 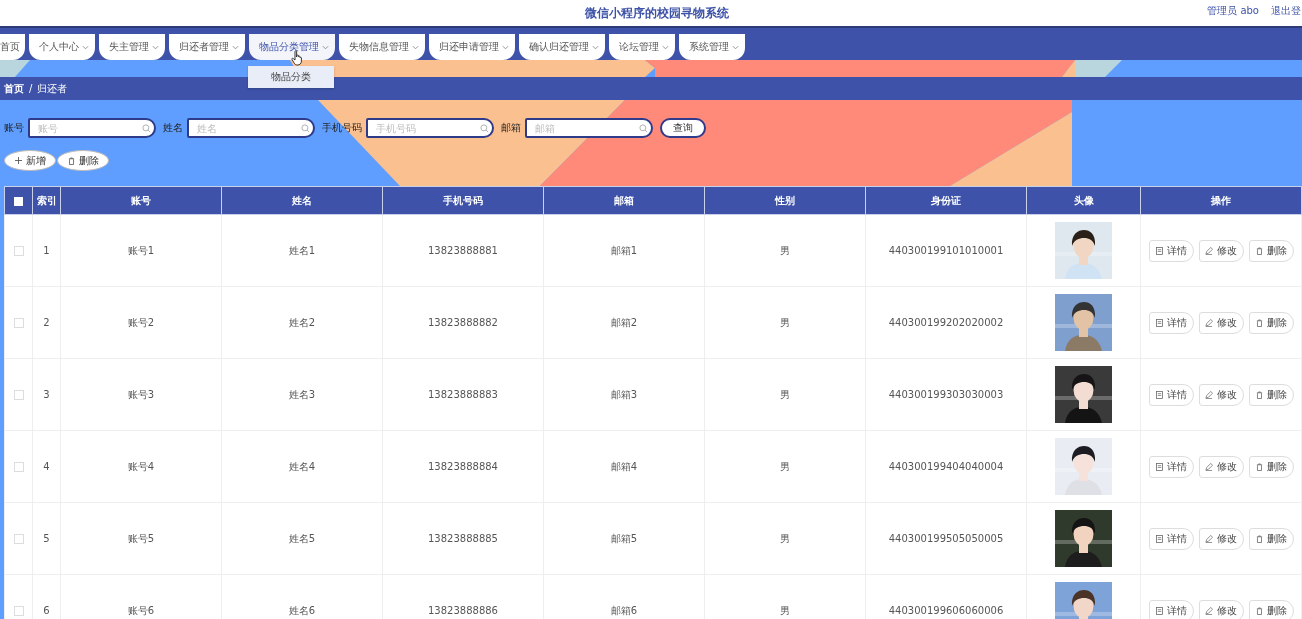 I want to click on app-title: 微信小程序的校园寻物系统, so click(x=657, y=13).